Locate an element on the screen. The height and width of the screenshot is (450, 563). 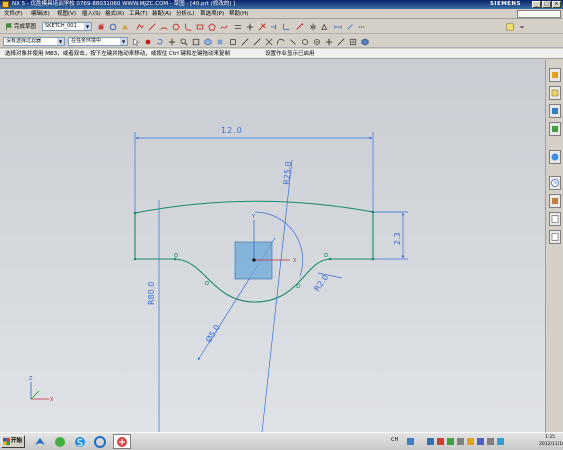
snap-control-point-button is located at coordinates (257, 42).